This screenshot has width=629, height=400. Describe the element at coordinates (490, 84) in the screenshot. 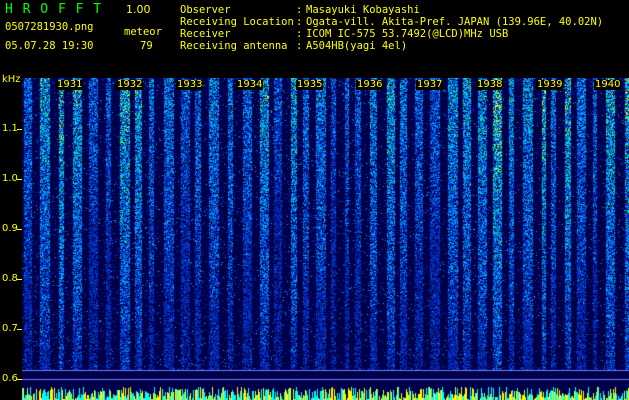

I see `time-label: 1938` at that location.